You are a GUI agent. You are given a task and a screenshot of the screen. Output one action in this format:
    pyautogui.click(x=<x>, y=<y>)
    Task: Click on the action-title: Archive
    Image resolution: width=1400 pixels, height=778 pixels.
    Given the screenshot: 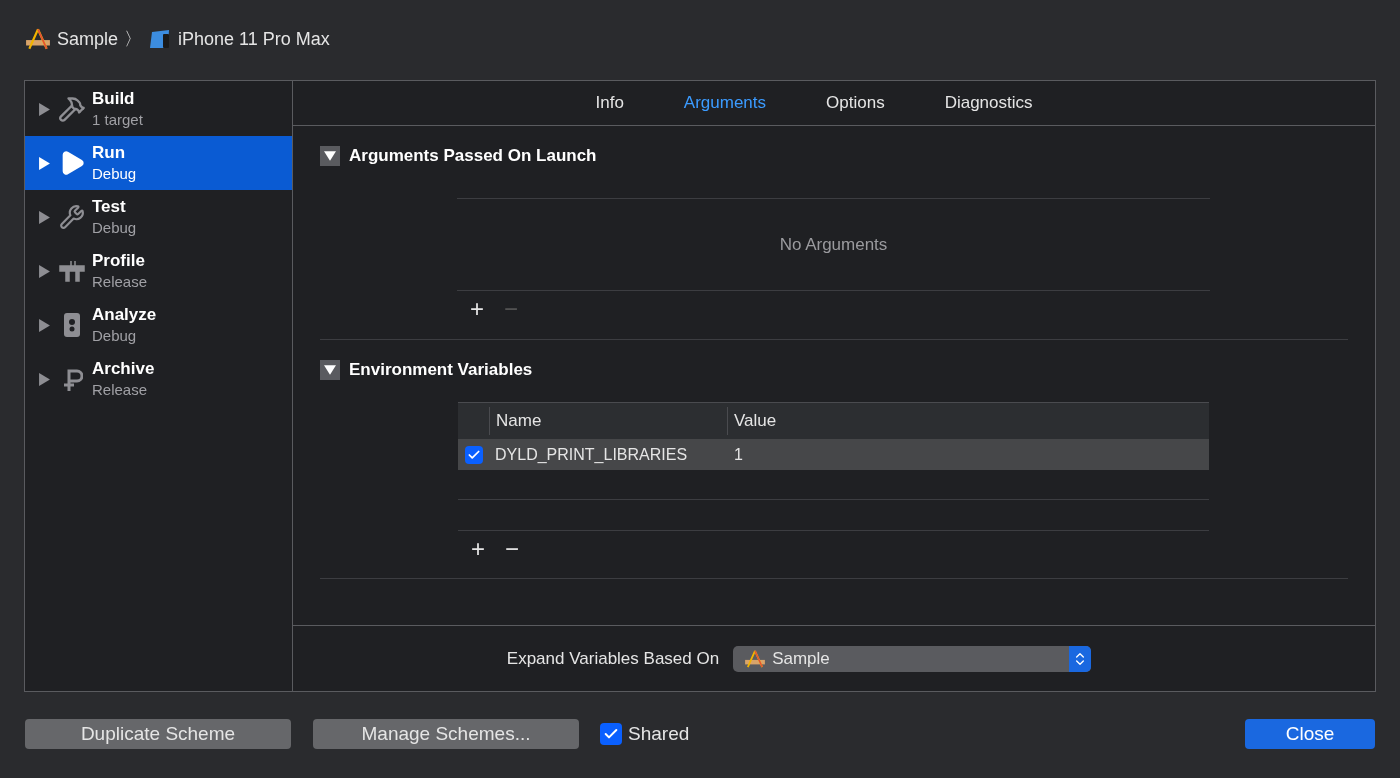 What is the action you would take?
    pyautogui.click(x=123, y=369)
    